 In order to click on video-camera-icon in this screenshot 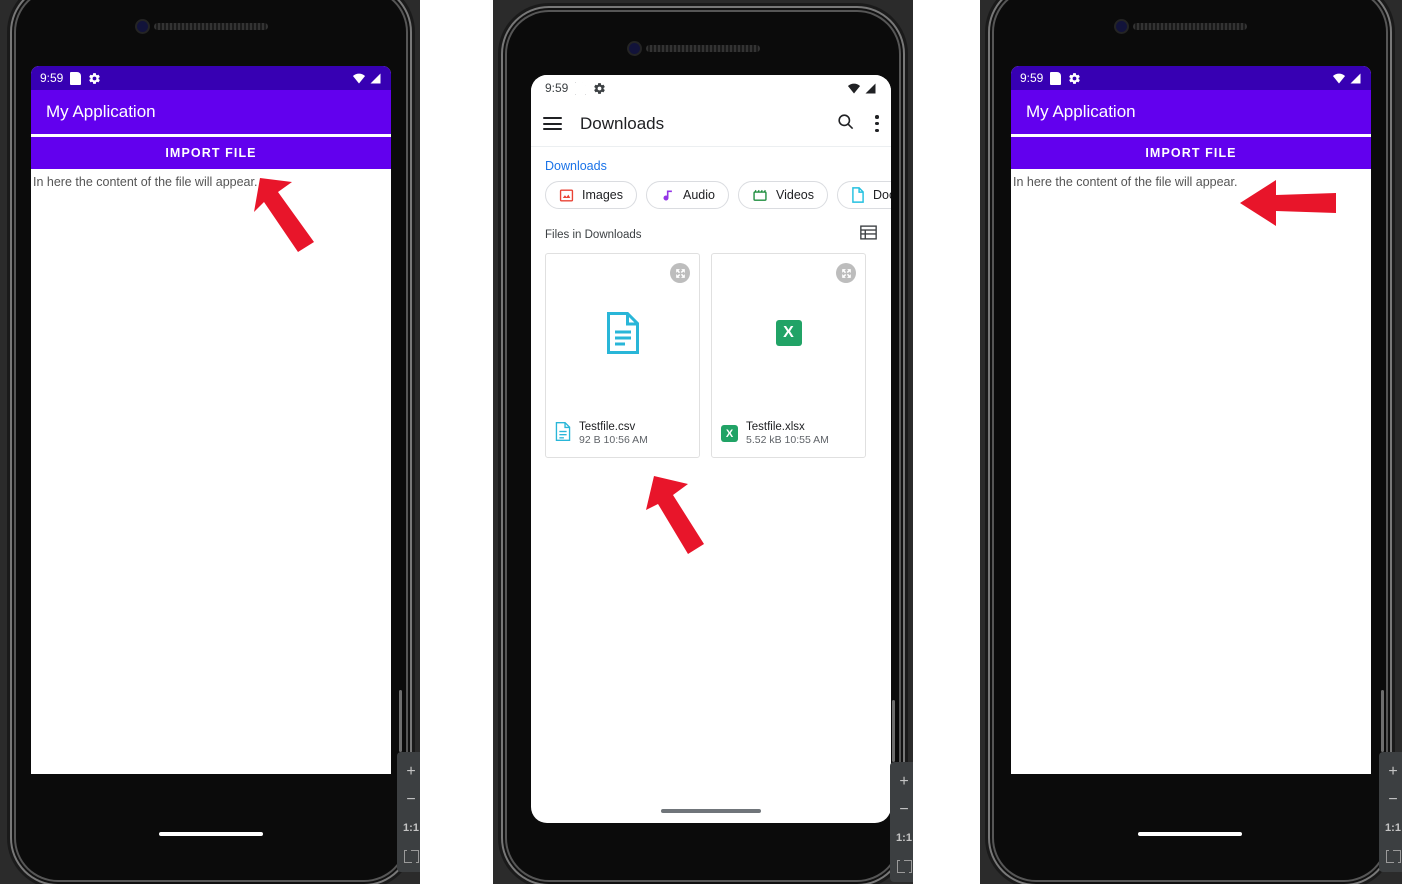, I will do `click(760, 195)`.